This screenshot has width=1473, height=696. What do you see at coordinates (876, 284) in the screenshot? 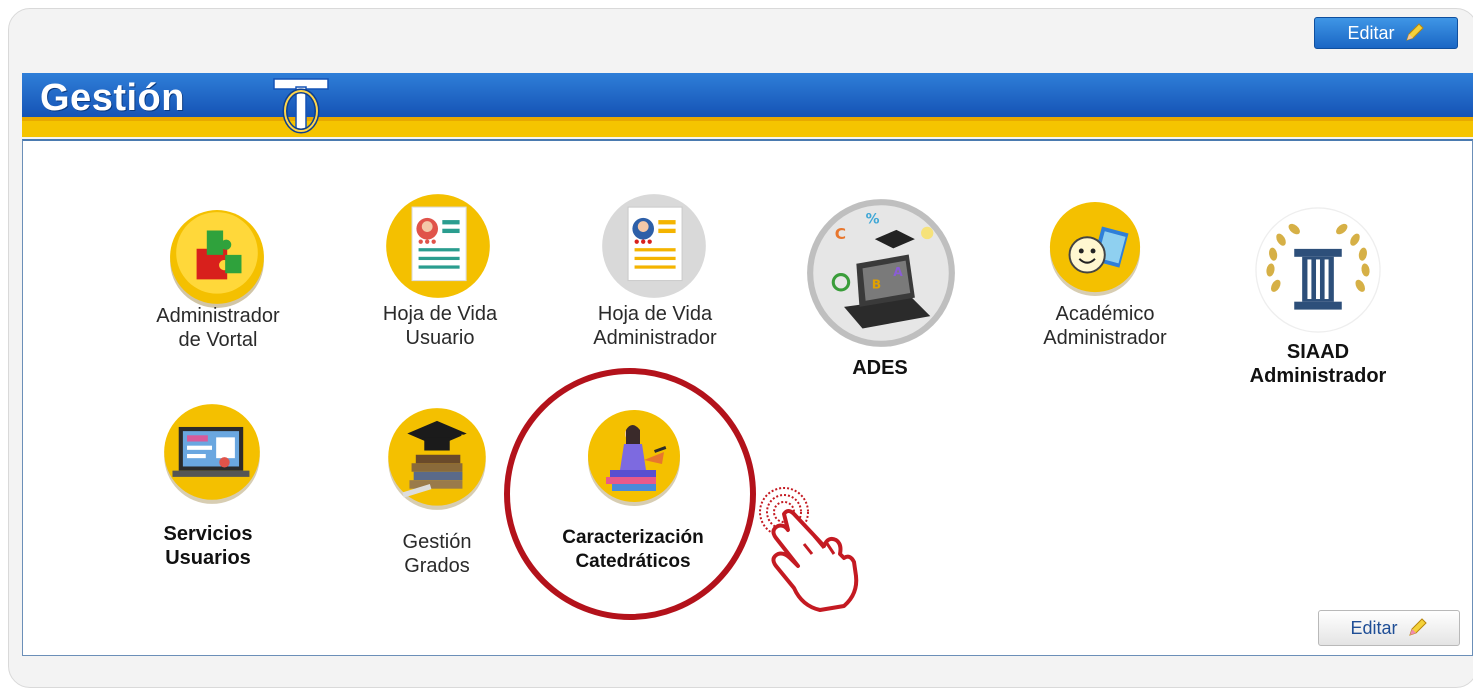
I see `svg-text: B` at bounding box center [876, 284].